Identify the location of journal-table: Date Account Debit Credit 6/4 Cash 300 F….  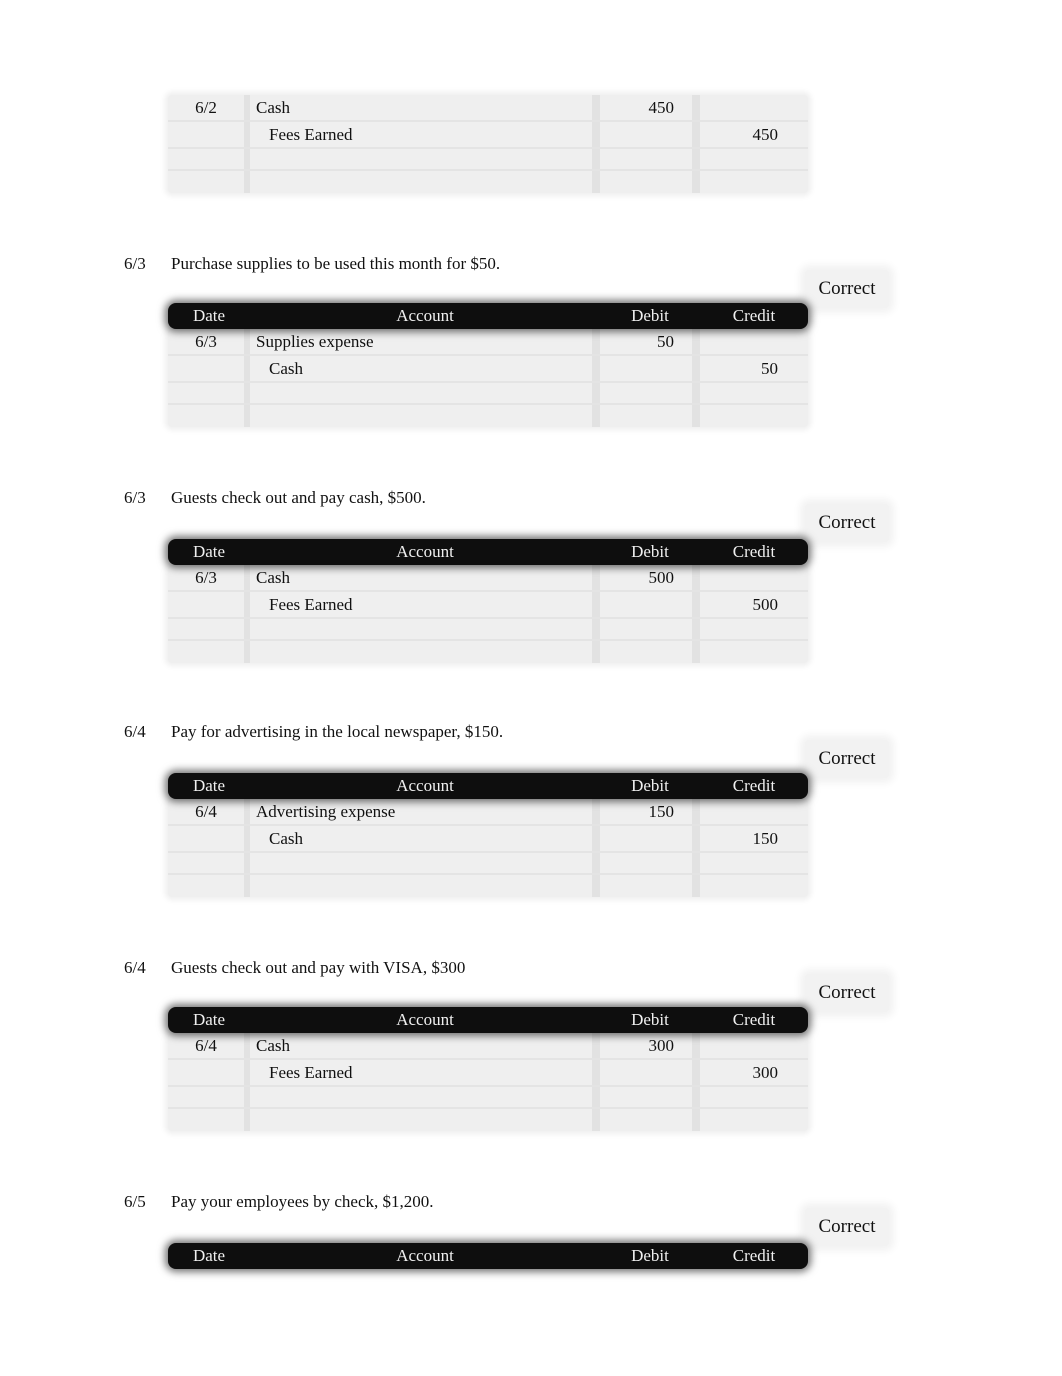
(488, 1069).